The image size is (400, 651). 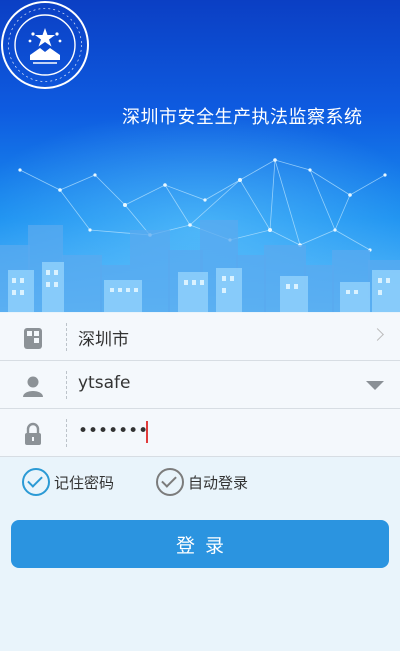 I want to click on remember-password-label: 记住密码, so click(x=84, y=483).